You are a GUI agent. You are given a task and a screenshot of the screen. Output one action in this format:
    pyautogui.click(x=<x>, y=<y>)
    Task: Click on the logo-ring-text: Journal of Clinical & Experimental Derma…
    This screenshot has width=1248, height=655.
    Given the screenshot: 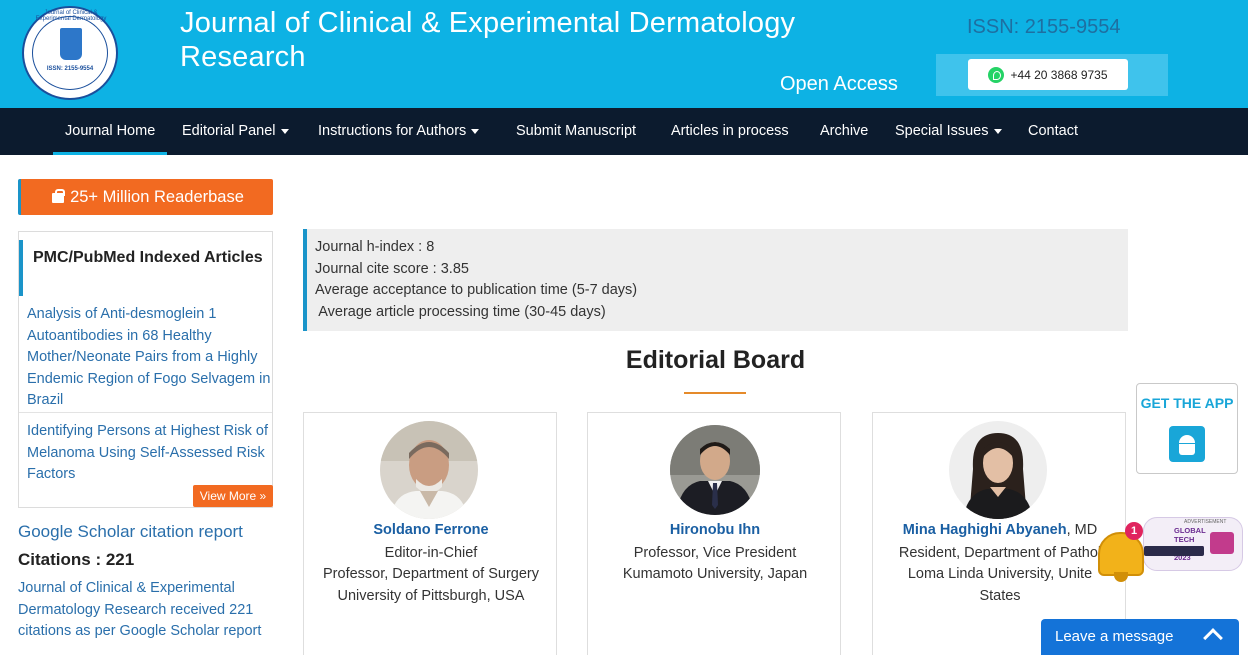 What is the action you would take?
    pyautogui.click(x=71, y=16)
    